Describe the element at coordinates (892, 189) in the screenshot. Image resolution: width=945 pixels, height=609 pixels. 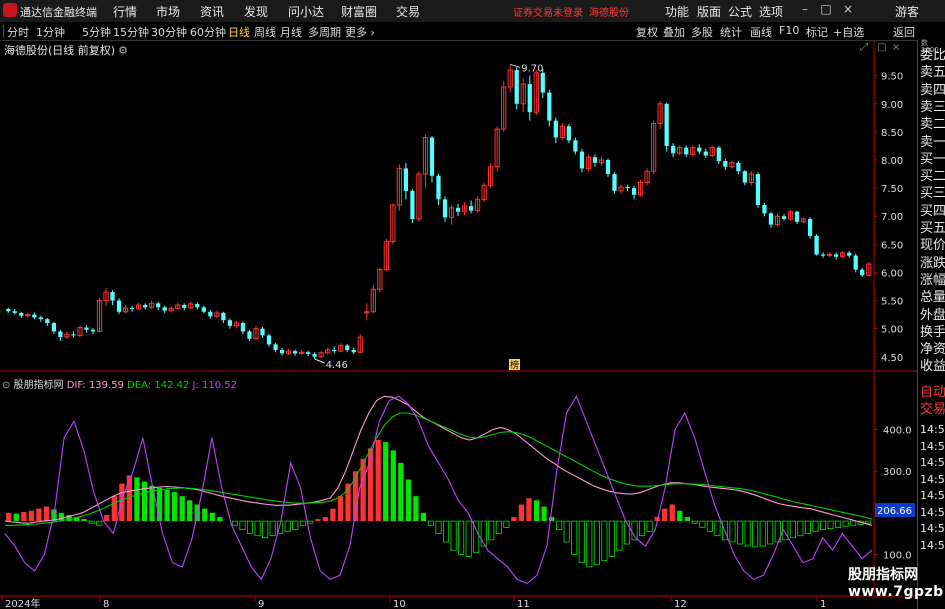
I see `price-tick-label: 7.50` at that location.